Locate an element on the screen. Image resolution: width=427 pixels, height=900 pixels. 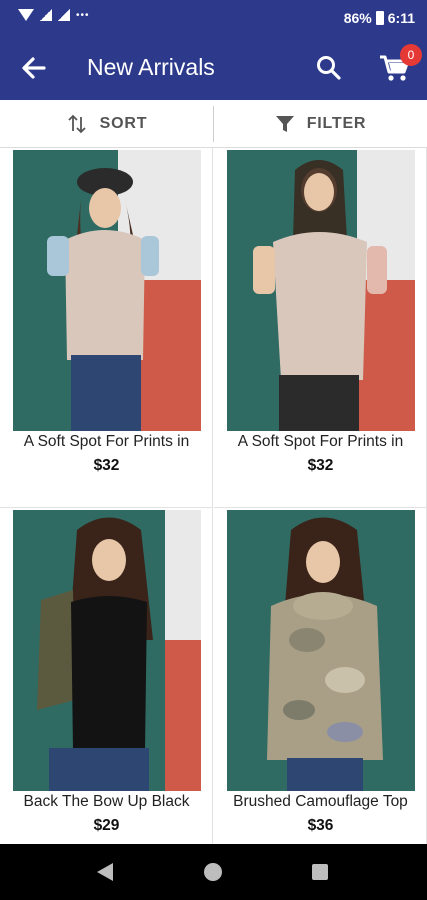
system-nav-bar is located at coordinates (213, 872).